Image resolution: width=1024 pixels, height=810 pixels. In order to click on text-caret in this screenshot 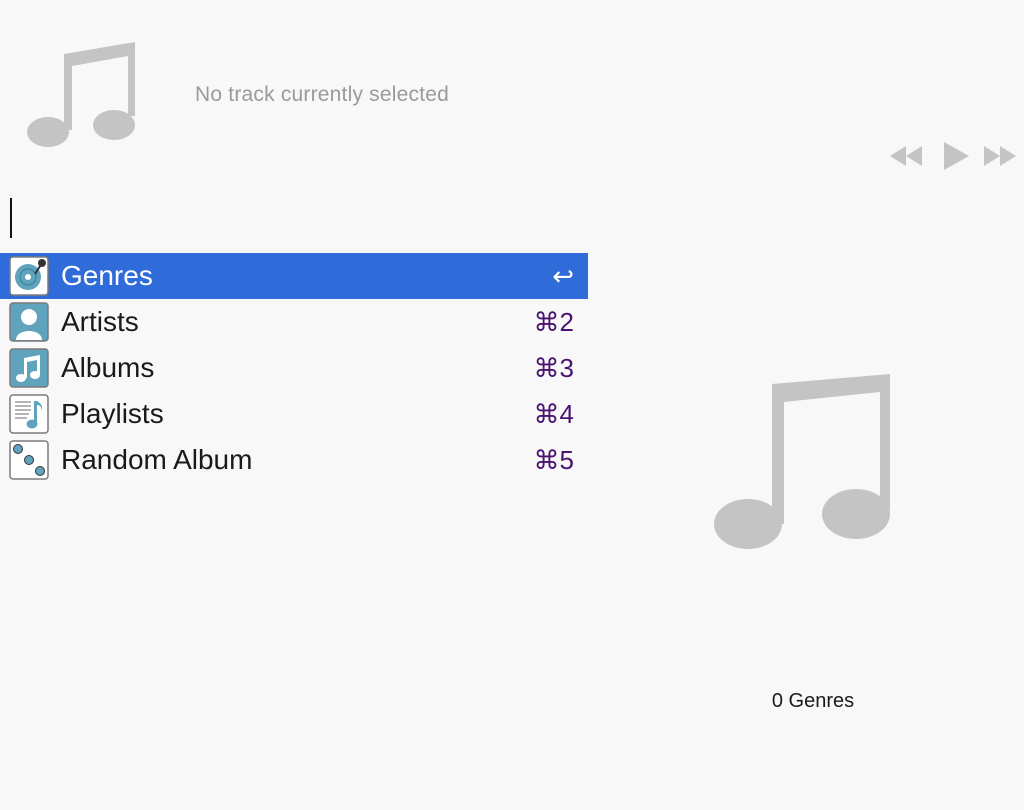, I will do `click(11, 218)`.